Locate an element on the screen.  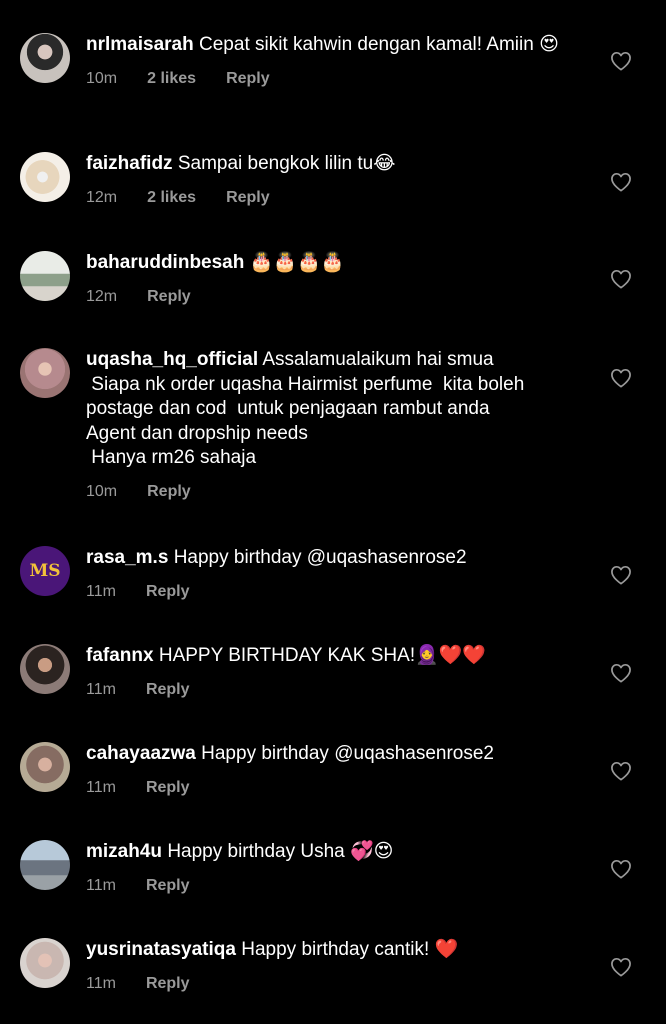
comment-text-block: mizah4u Happy birthday Usha 💞😍 is located at coordinates (331, 852).